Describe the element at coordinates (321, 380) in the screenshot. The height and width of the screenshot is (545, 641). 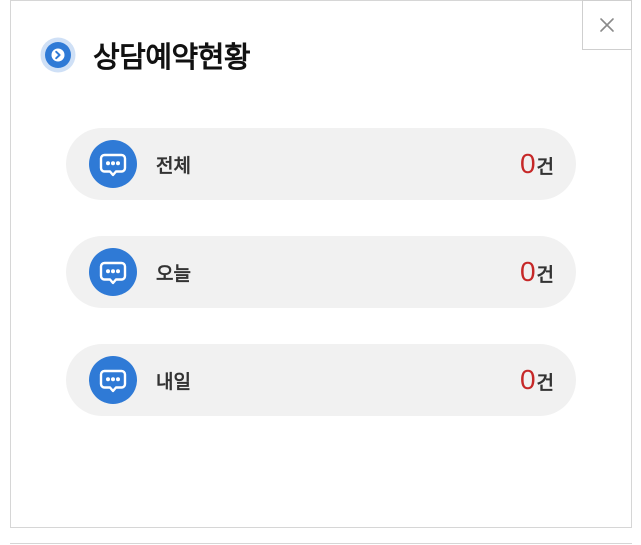
I see `stat-row-tomorrow: 내일 0 건` at that location.